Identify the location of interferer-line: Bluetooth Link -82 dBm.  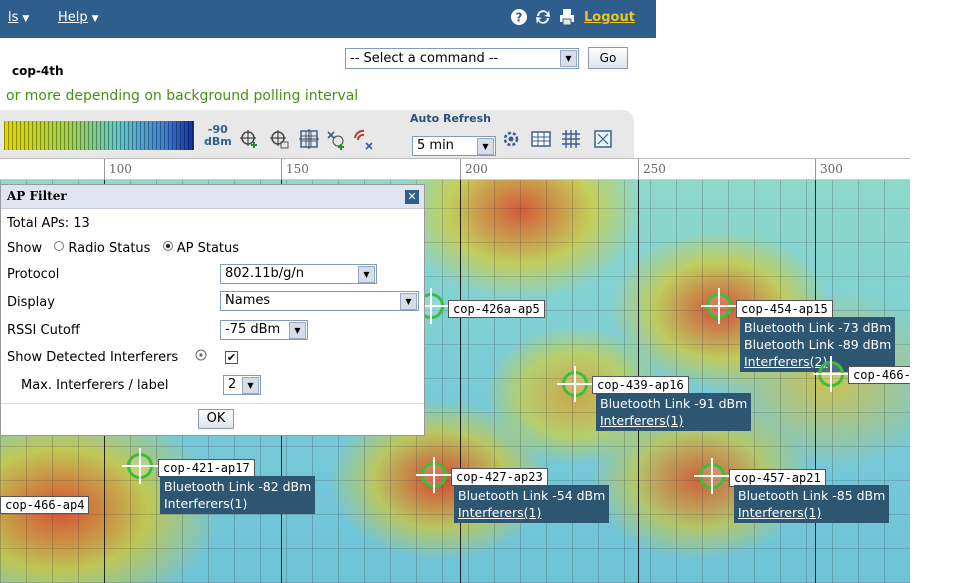
(238, 486).